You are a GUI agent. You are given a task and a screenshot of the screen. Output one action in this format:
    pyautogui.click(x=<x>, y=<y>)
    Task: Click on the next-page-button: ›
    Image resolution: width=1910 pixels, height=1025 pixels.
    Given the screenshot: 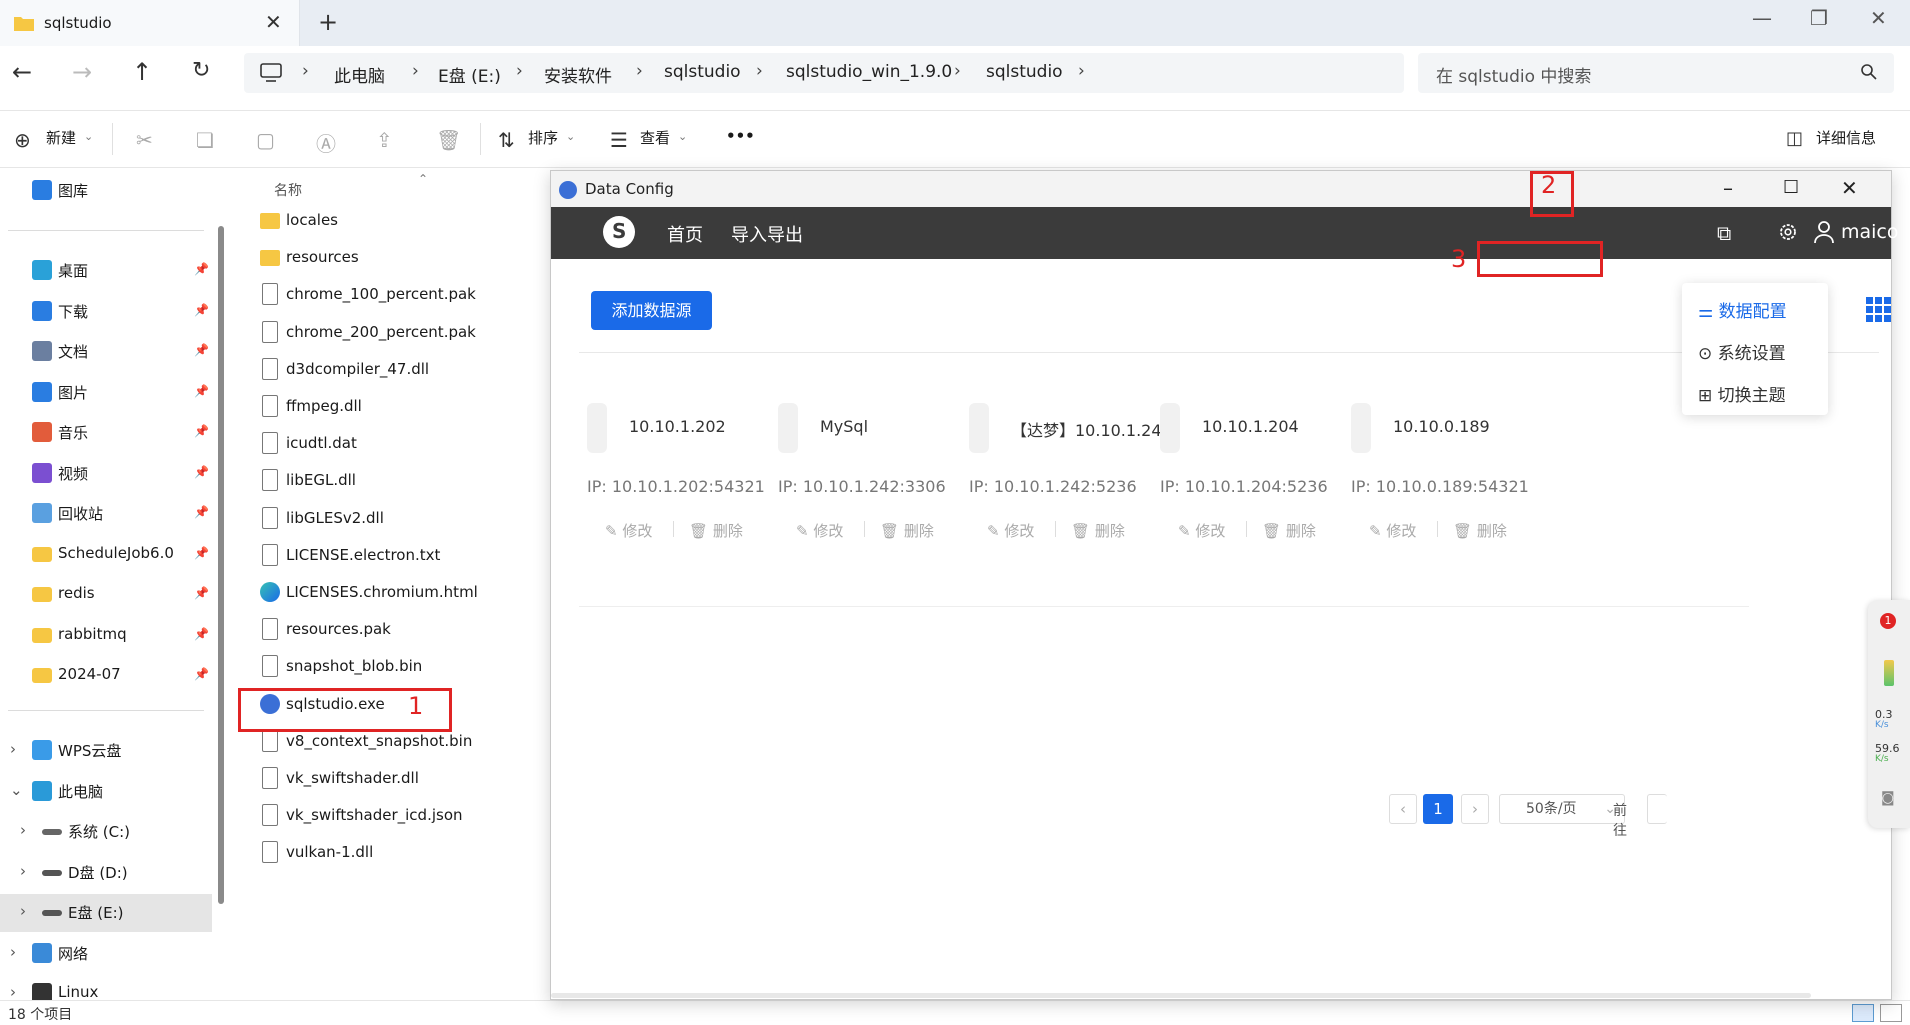 What is the action you would take?
    pyautogui.click(x=1475, y=809)
    